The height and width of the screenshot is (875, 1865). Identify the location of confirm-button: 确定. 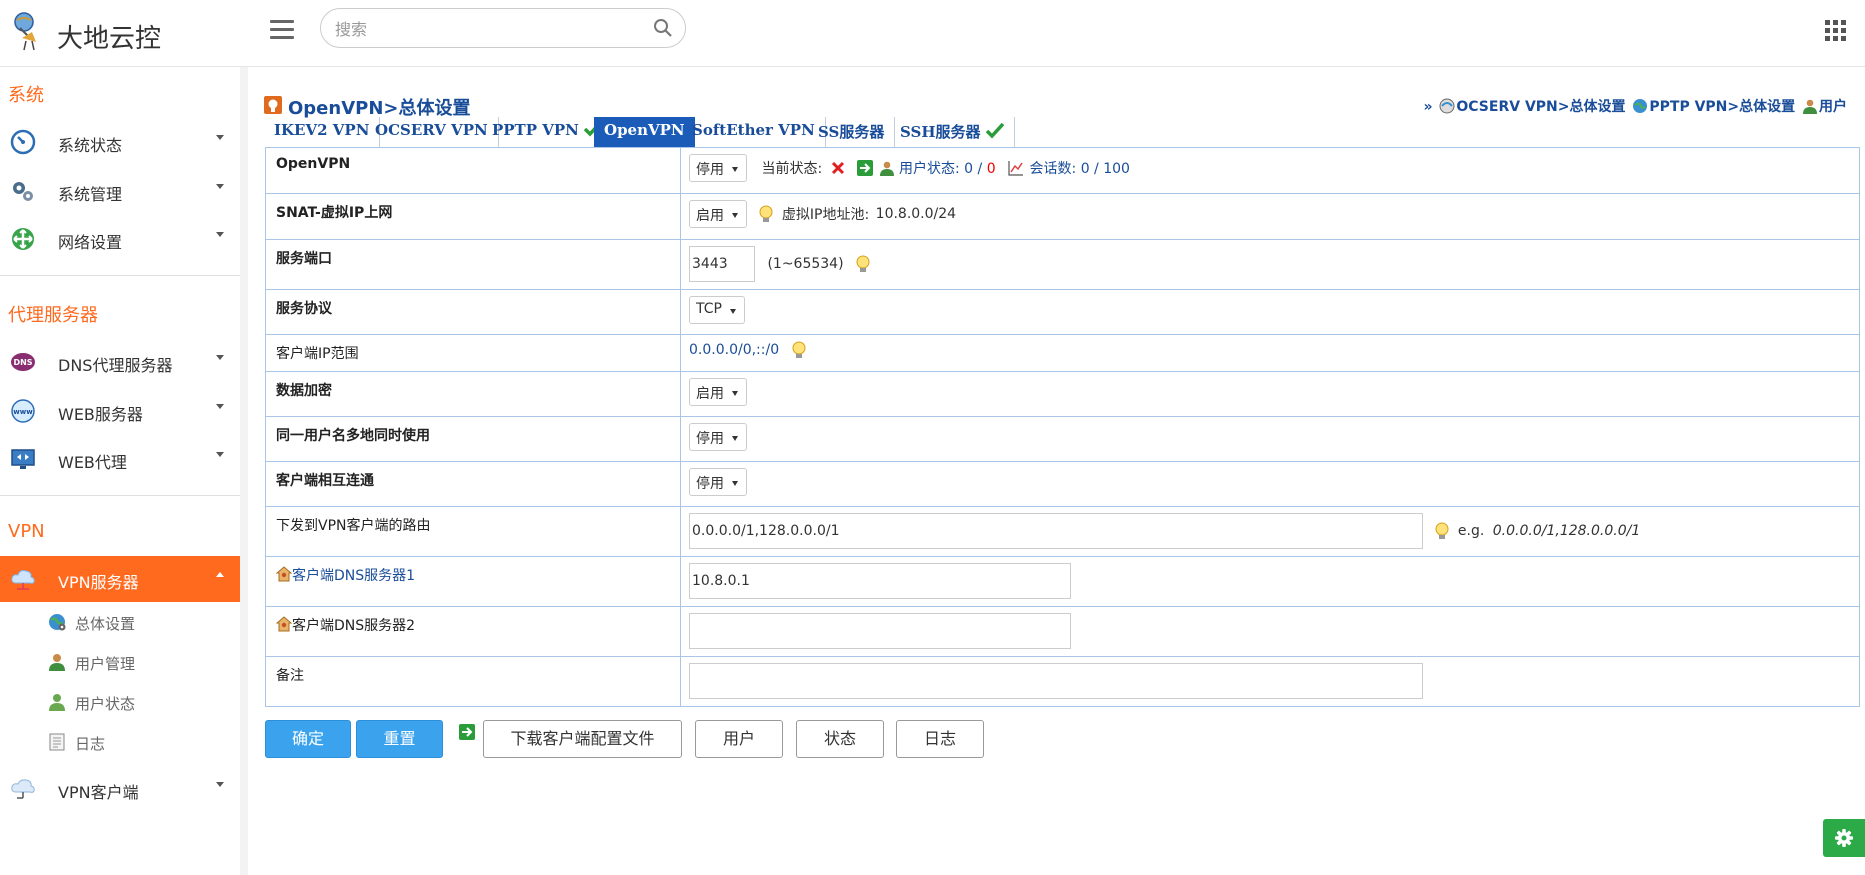
(308, 739).